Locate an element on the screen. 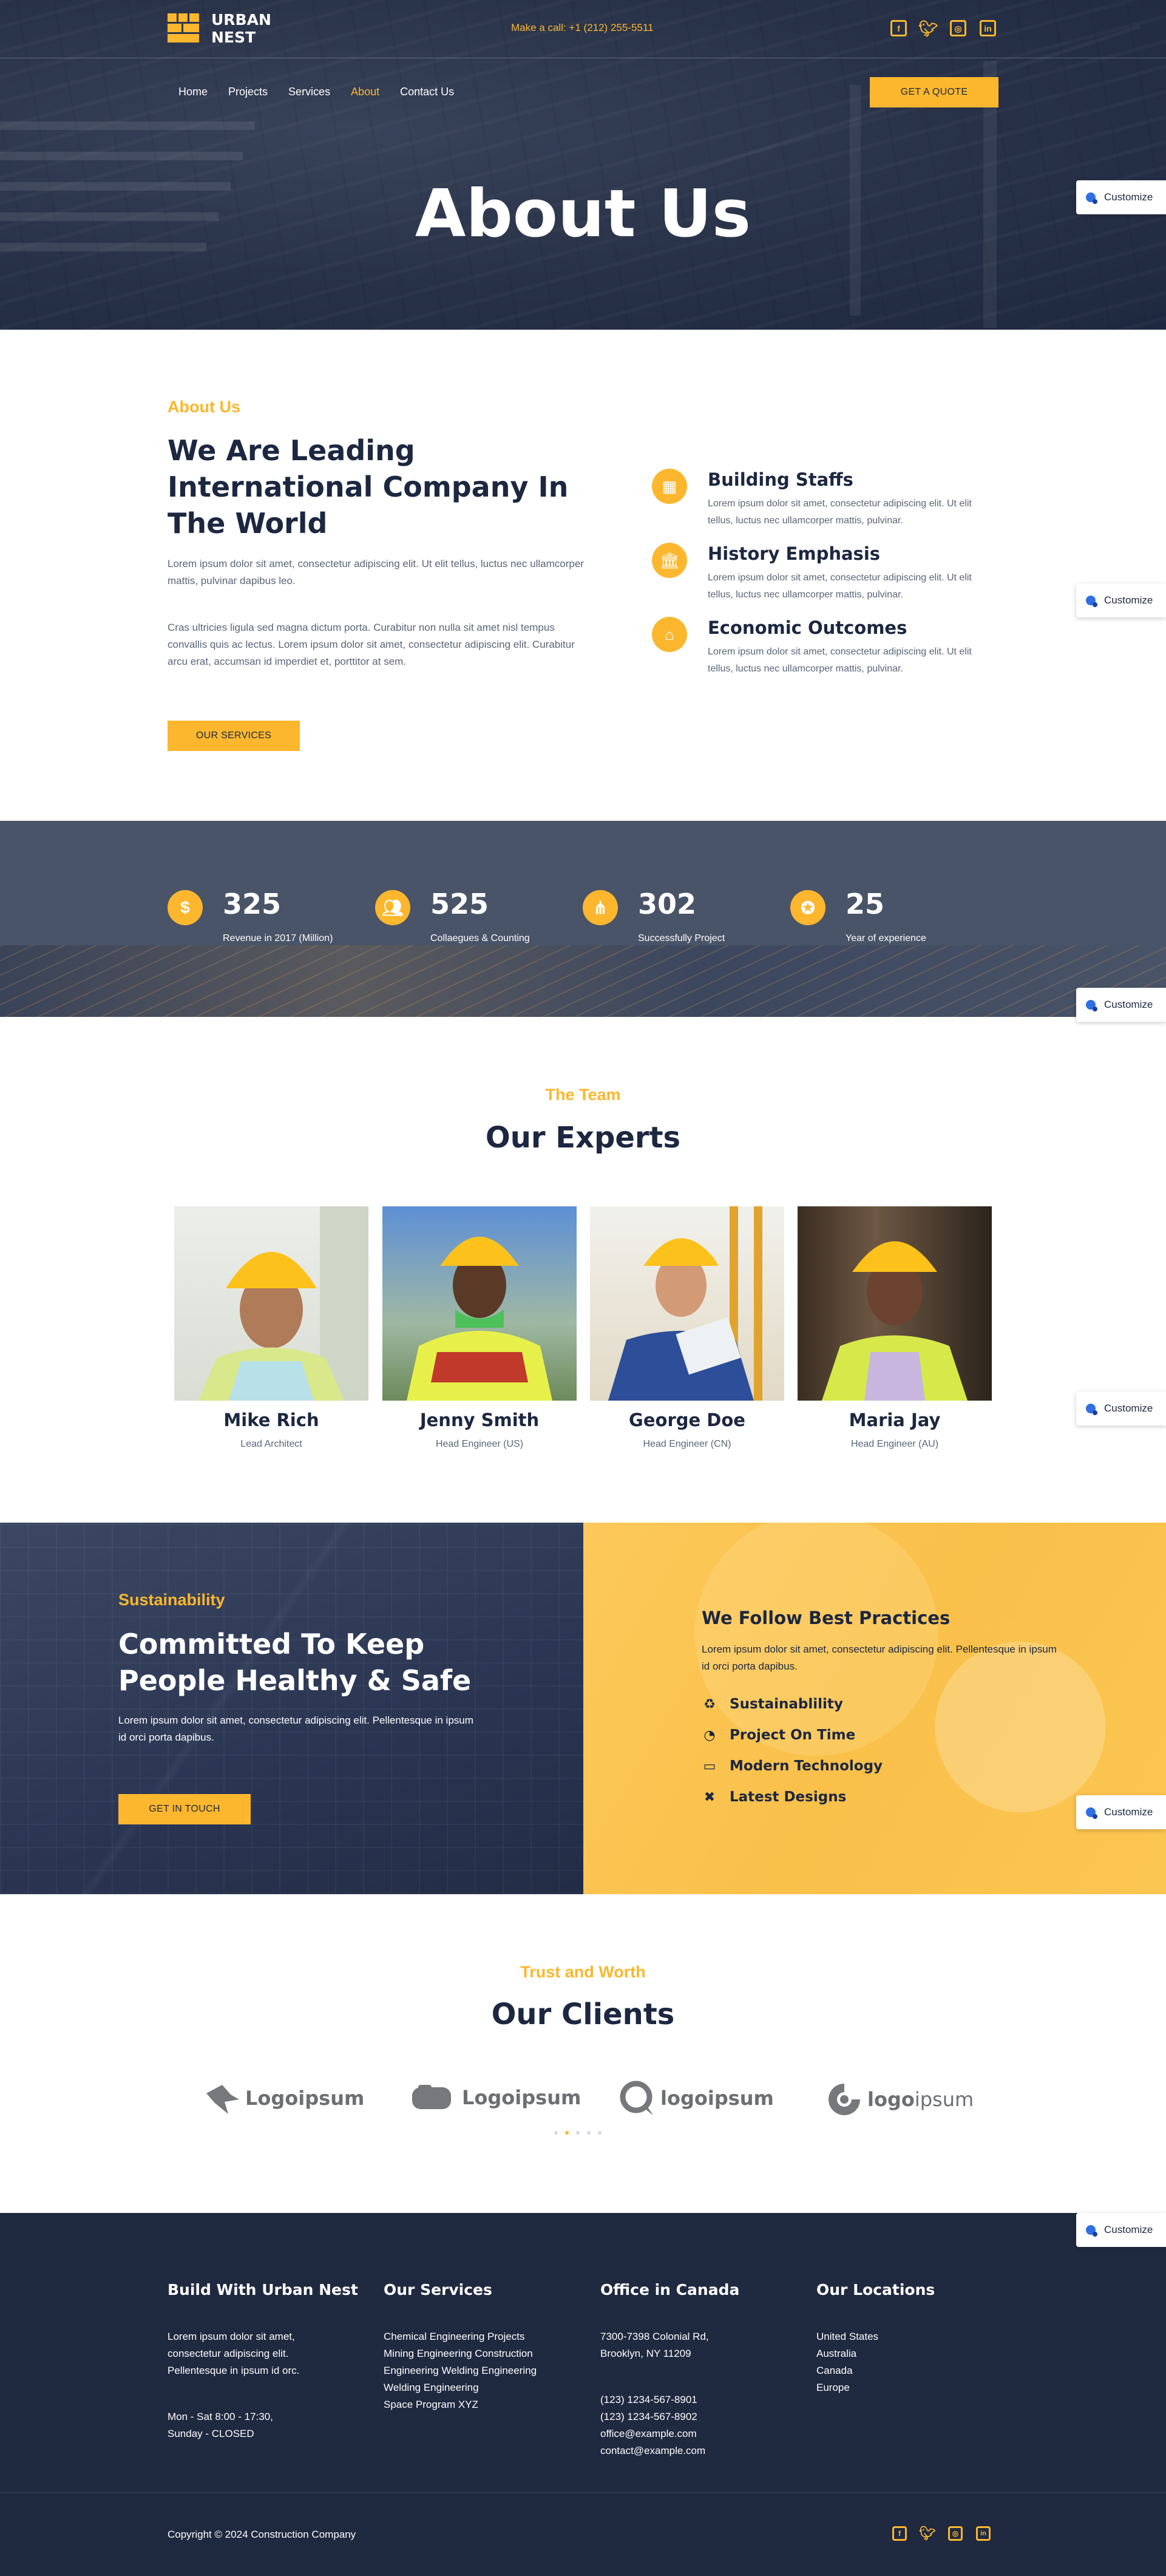 Image resolution: width=1166 pixels, height=2576 pixels. footer-address-2: Brooklyn, NY 11209 is located at coordinates (645, 2353).